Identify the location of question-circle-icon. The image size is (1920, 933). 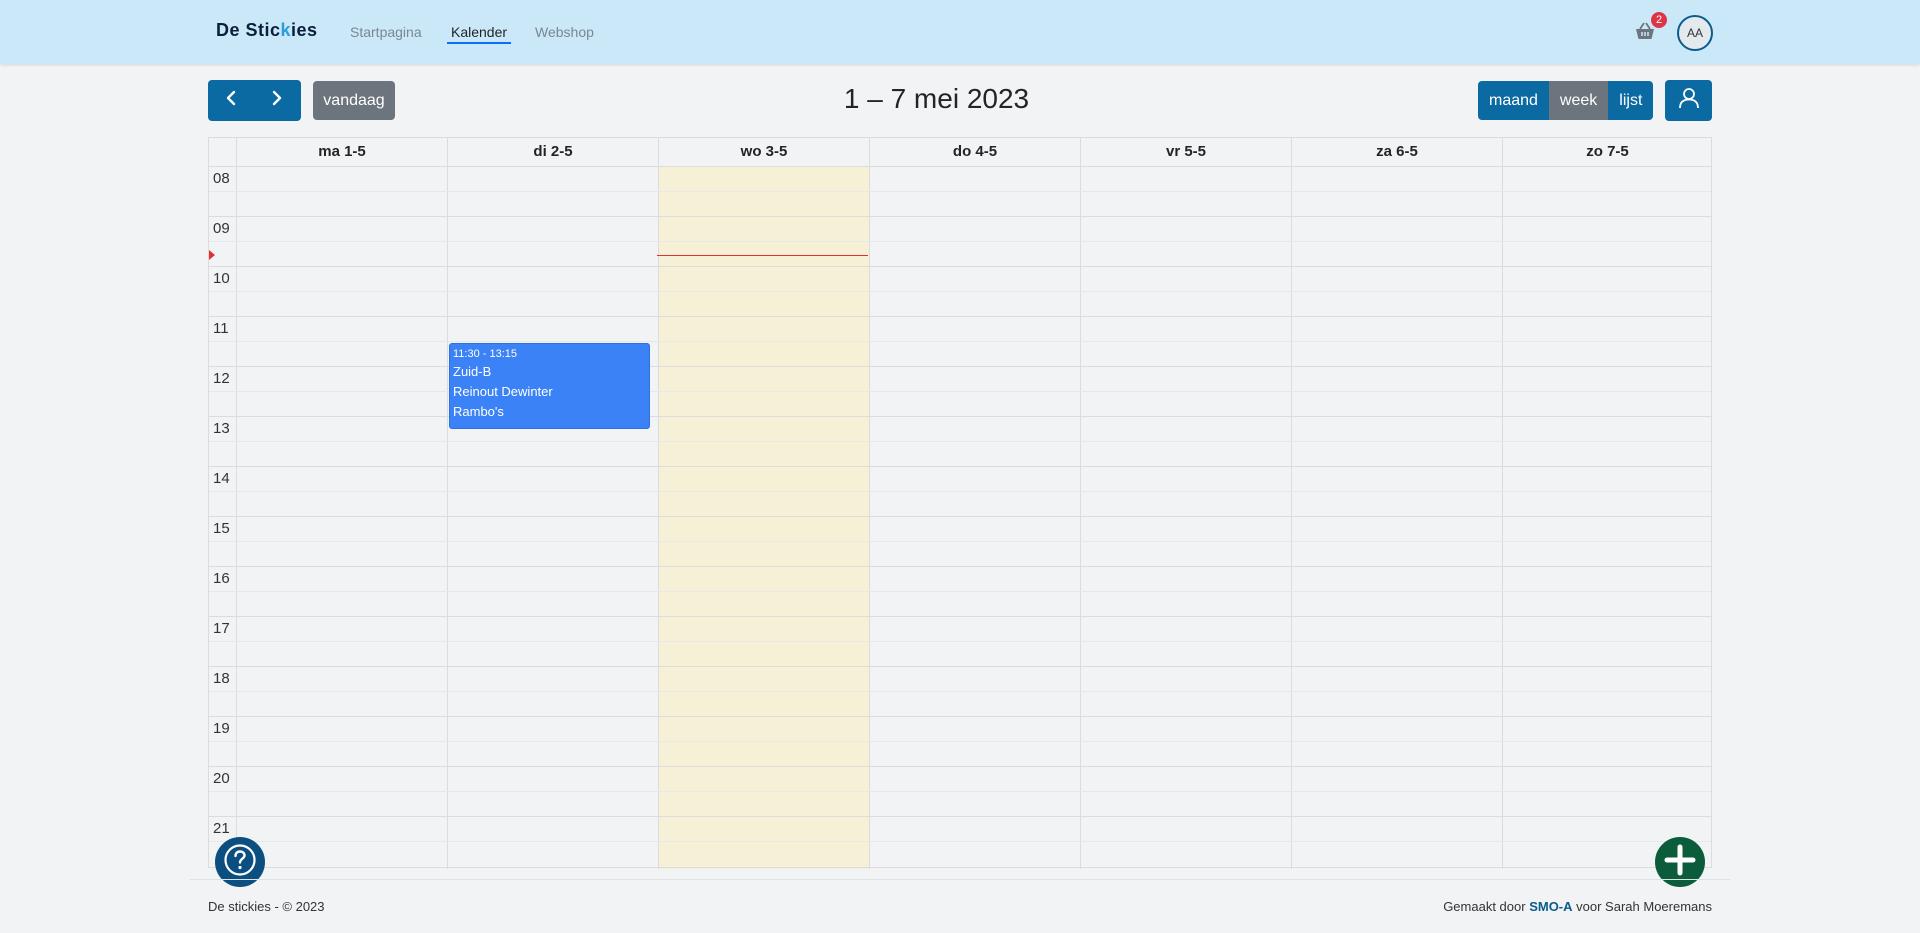
(240, 862).